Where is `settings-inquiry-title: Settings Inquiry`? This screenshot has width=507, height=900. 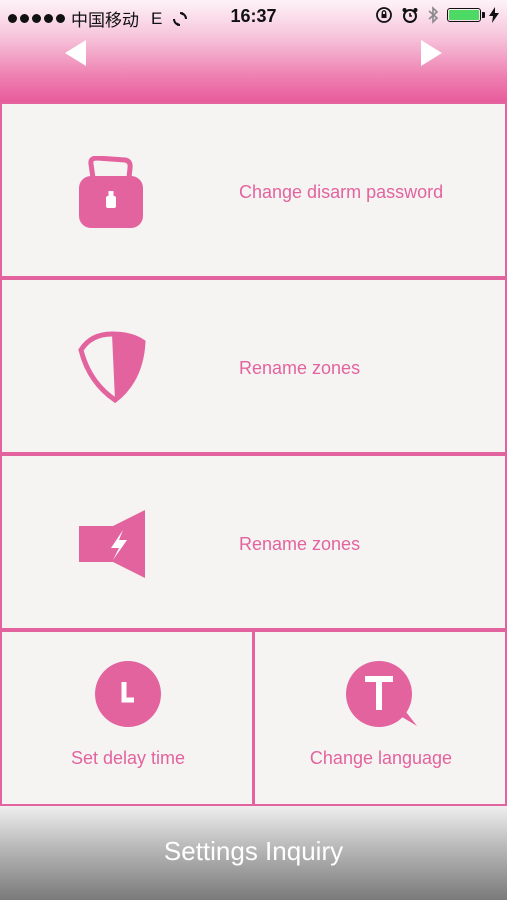 settings-inquiry-title: Settings Inquiry is located at coordinates (253, 851).